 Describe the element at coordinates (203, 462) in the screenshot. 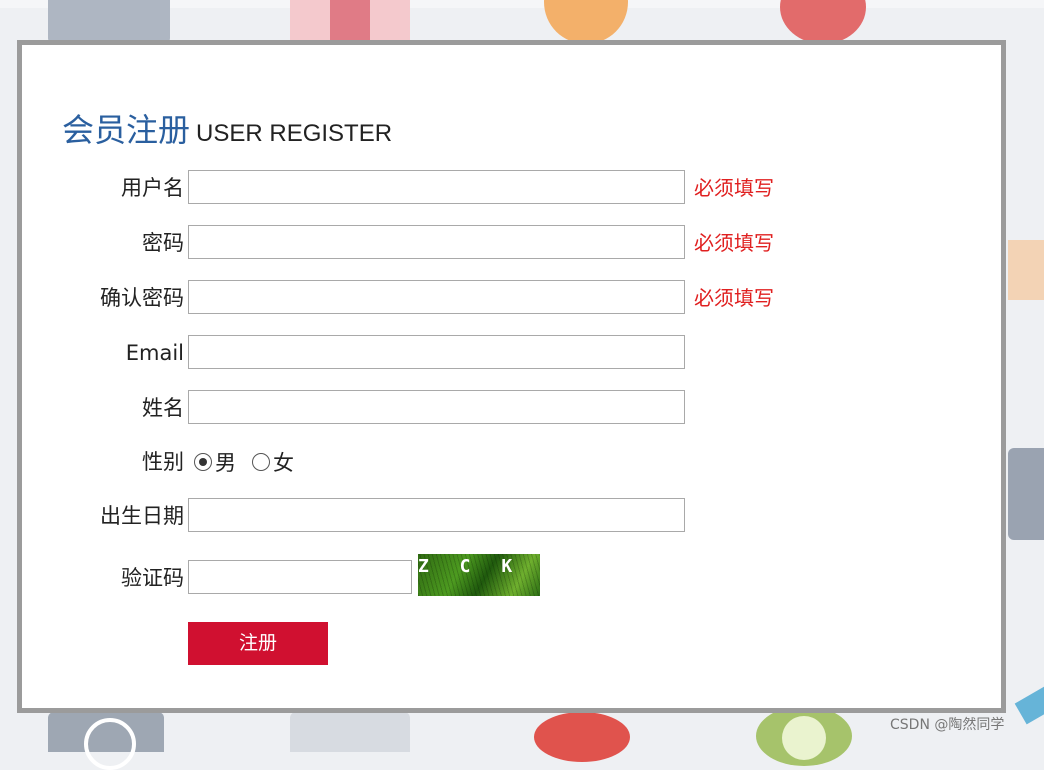

I see `gender-male-radio` at that location.